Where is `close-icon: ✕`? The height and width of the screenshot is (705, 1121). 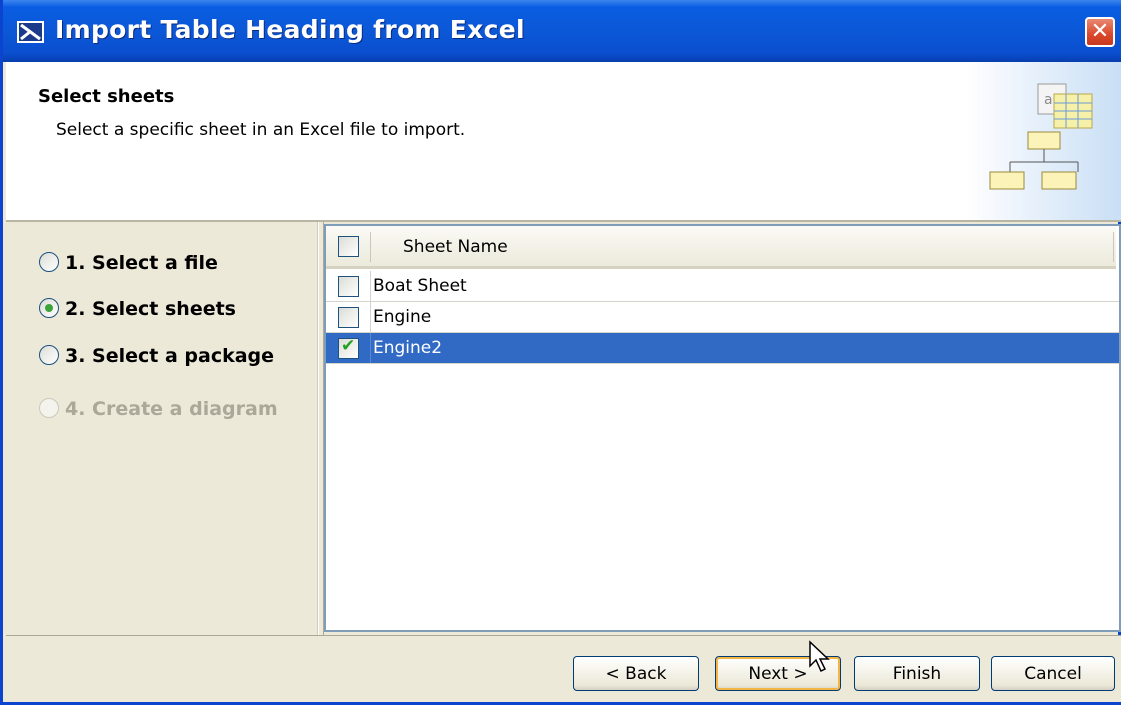
close-icon: ✕ is located at coordinates (1100, 32).